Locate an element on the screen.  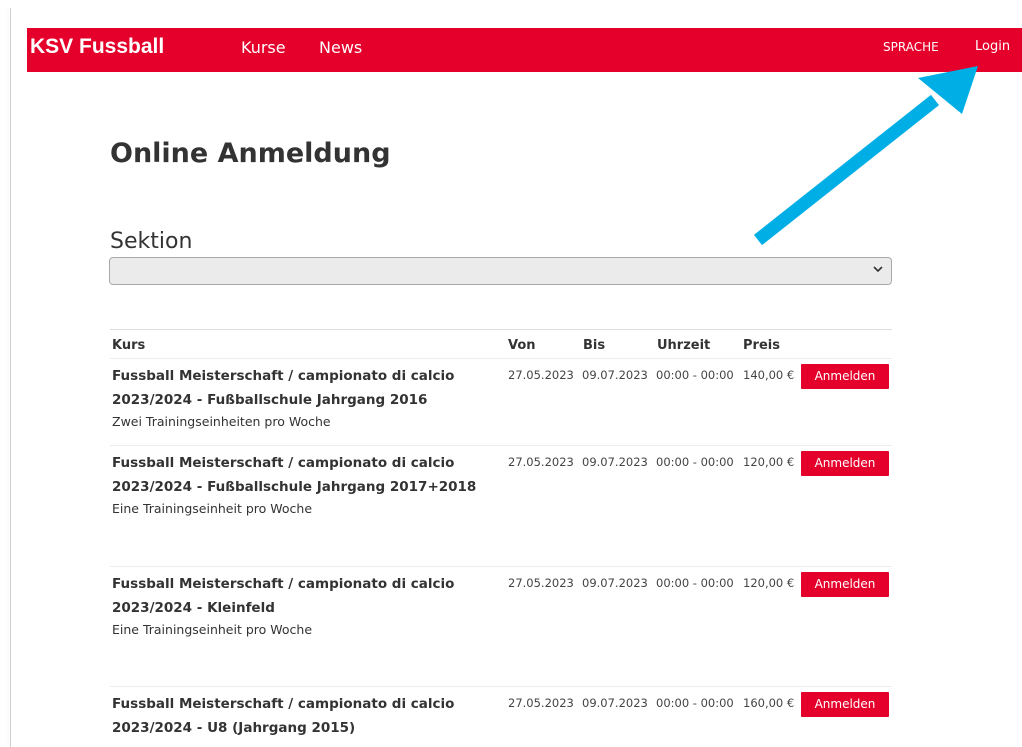
column-header-bis: Bis is located at coordinates (594, 345).